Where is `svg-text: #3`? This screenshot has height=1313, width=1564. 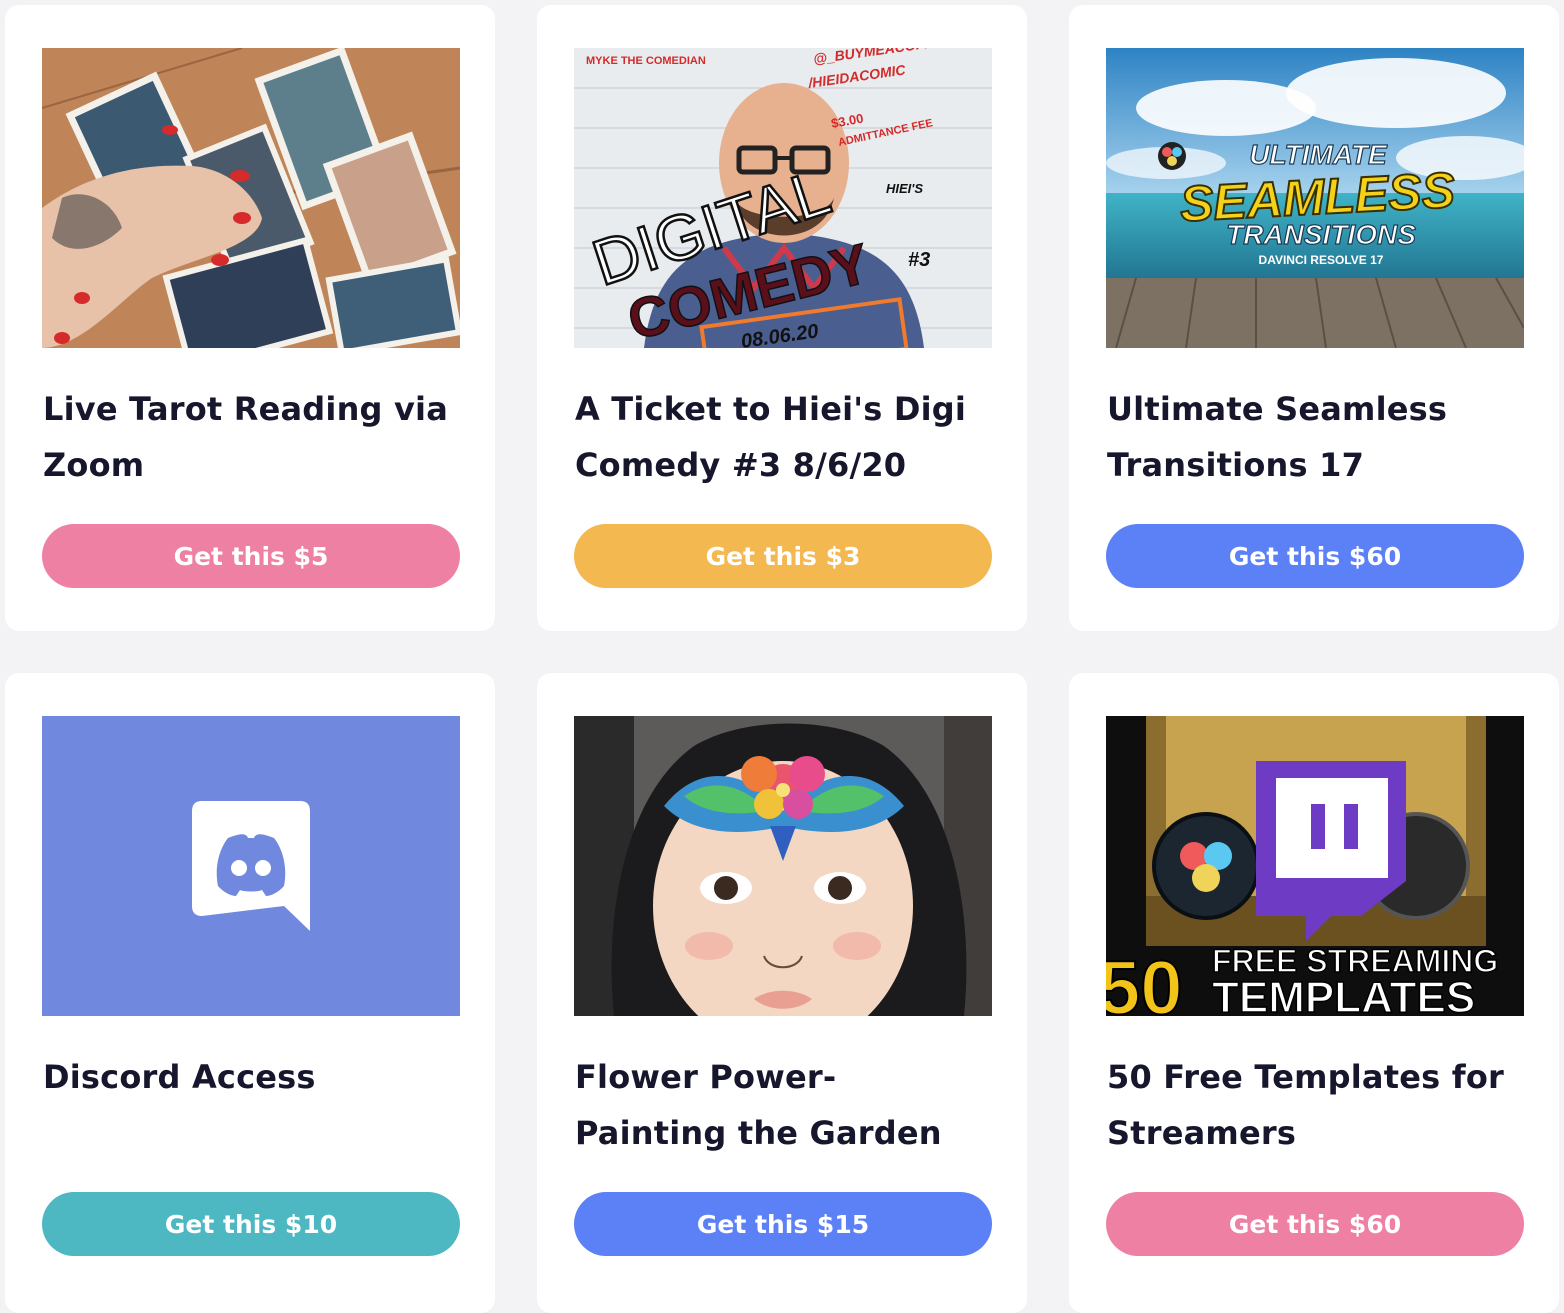 svg-text: #3 is located at coordinates (919, 260).